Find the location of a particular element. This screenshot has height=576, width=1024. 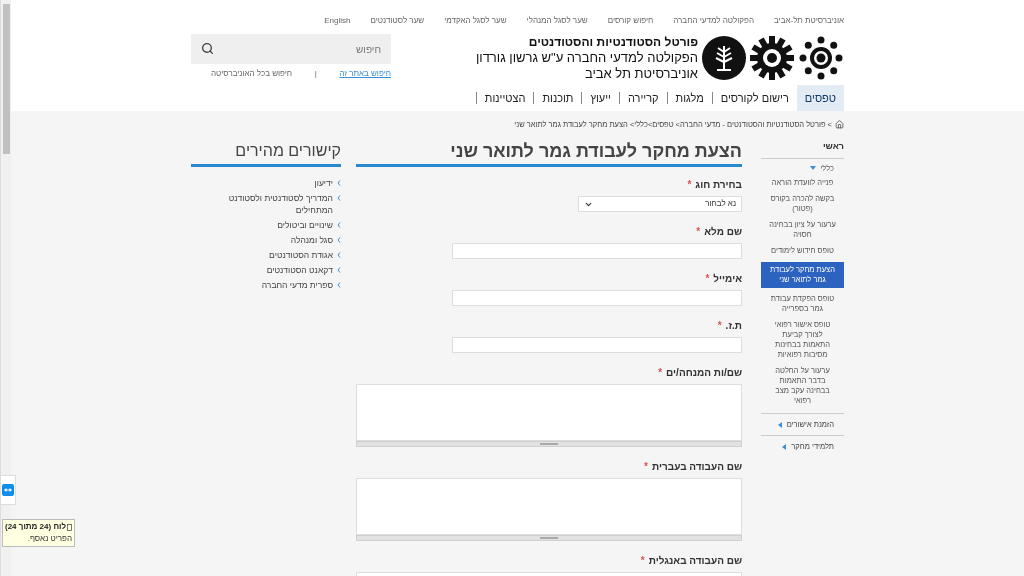

nav-tab: מלגות is located at coordinates (689, 98).